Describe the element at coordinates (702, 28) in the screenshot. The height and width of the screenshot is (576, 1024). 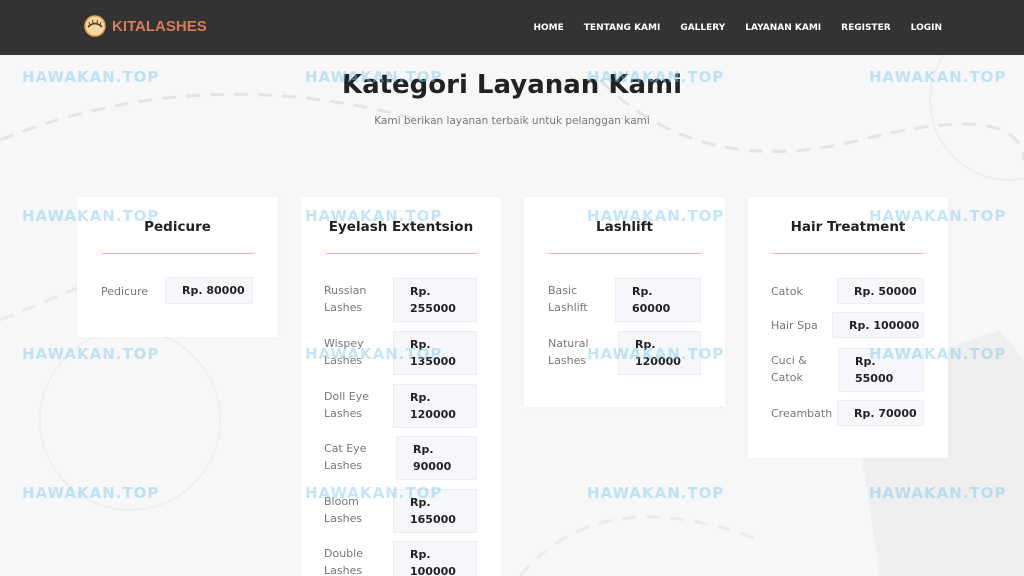
I see `nav-gallery: GALLERY` at that location.